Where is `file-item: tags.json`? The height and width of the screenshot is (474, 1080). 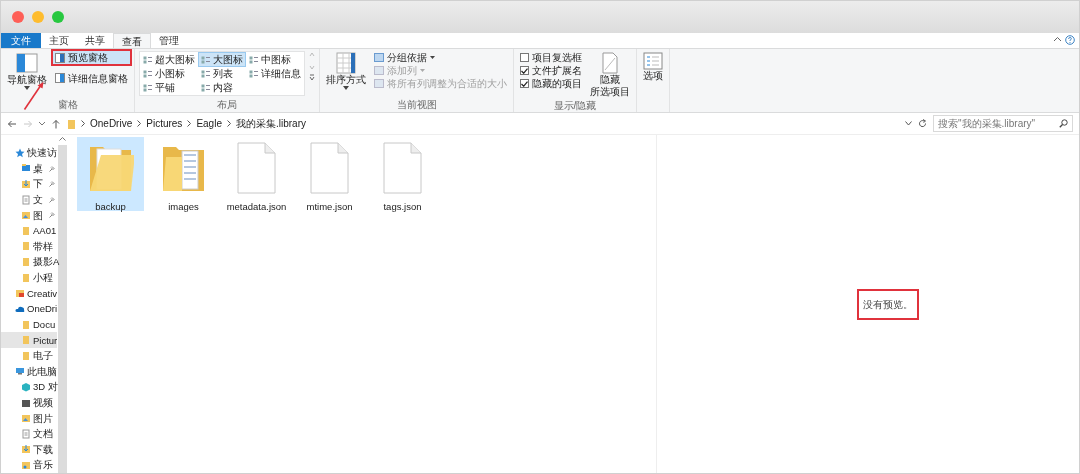 file-item: tags.json is located at coordinates (402, 174).